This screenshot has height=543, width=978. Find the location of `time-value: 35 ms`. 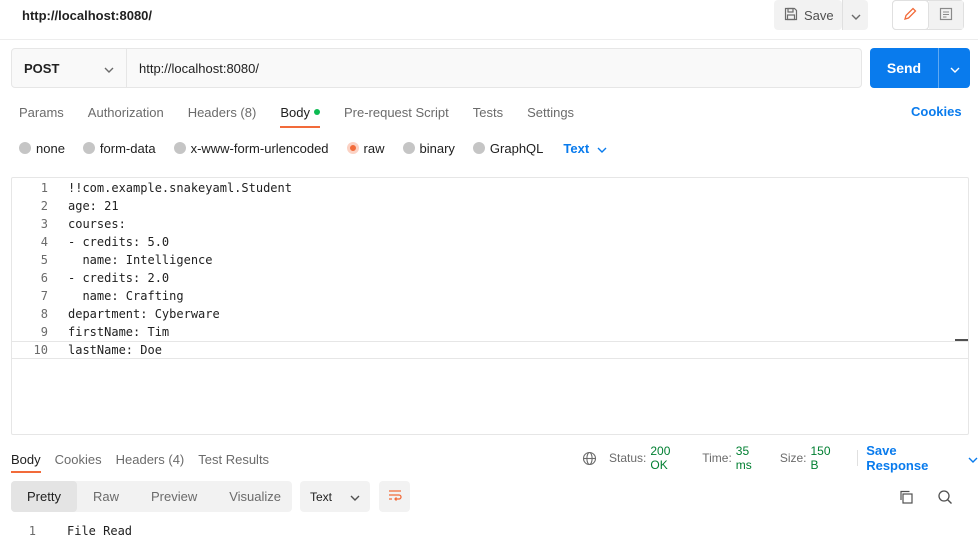

time-value: 35 ms is located at coordinates (752, 458).